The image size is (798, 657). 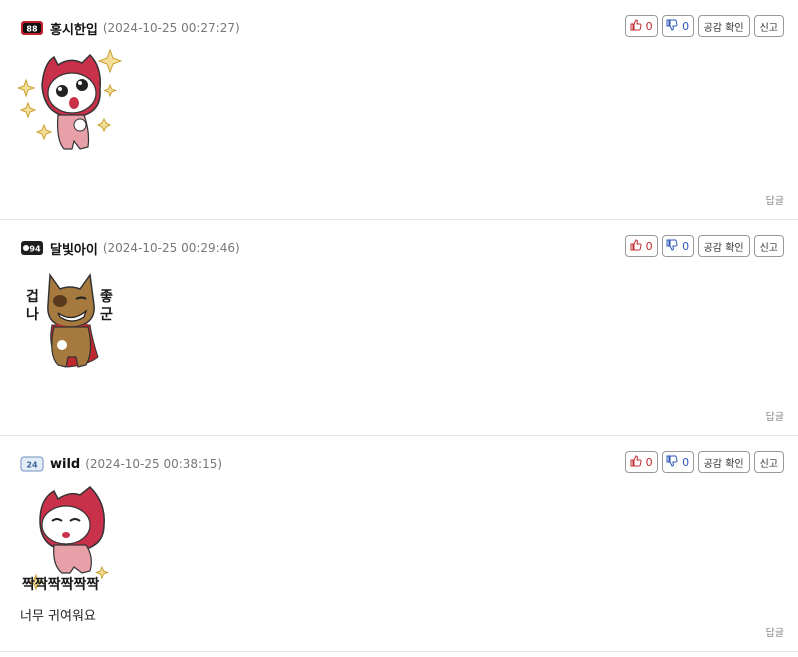 What do you see at coordinates (69, 102) in the screenshot?
I see `sticker-image` at bounding box center [69, 102].